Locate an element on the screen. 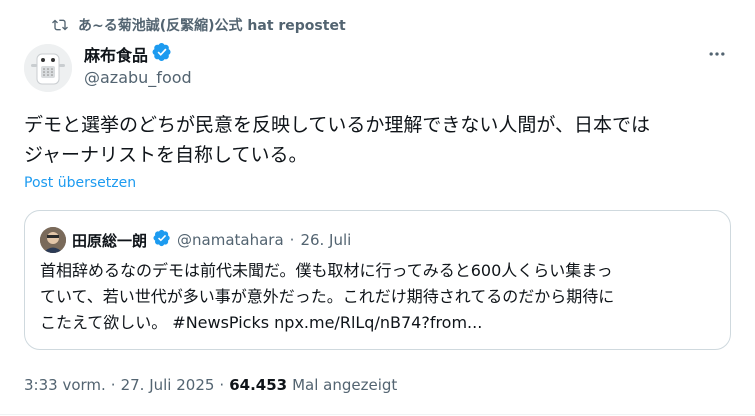 The image size is (755, 416). repost-icon is located at coordinates (60, 25).